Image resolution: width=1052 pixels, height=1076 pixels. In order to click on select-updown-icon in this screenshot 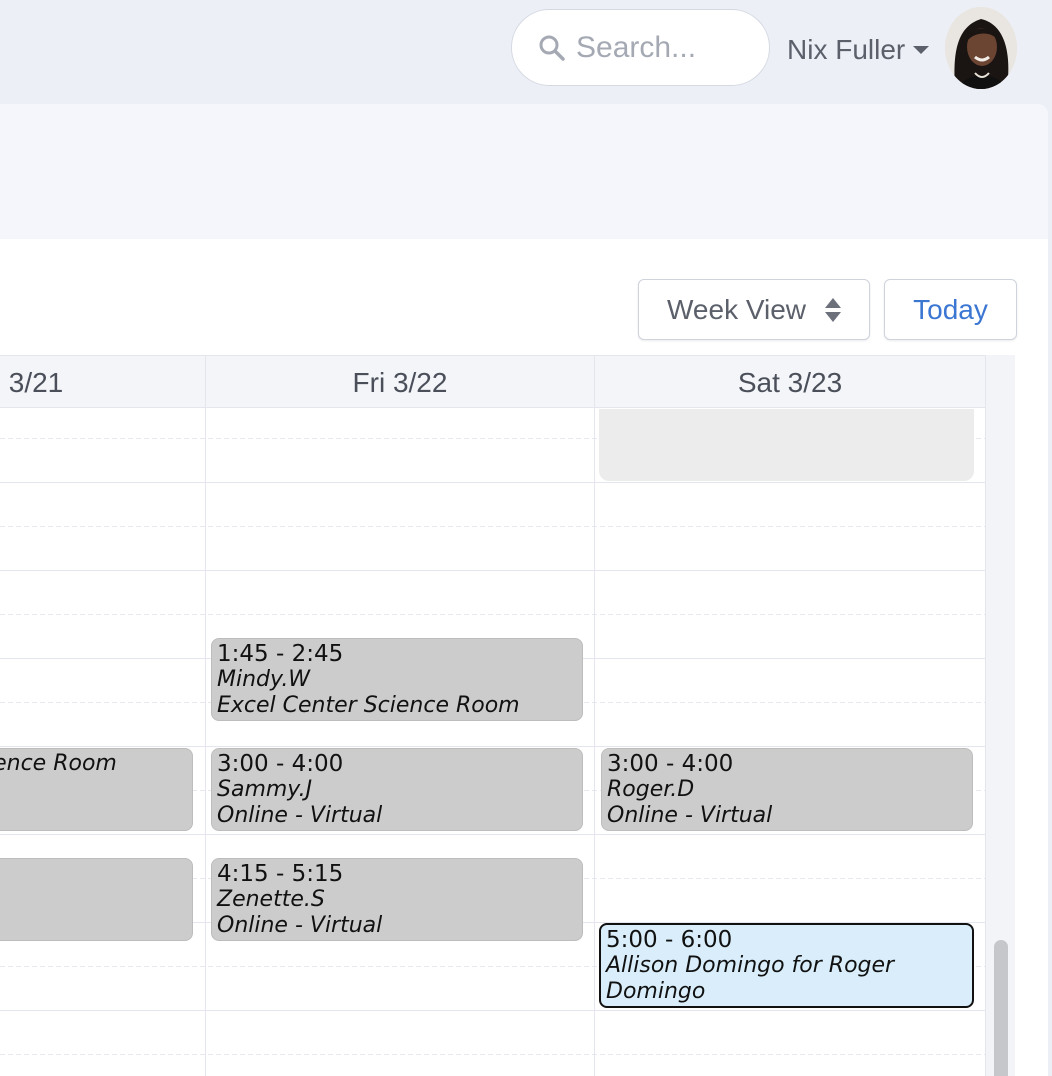, I will do `click(833, 310)`.